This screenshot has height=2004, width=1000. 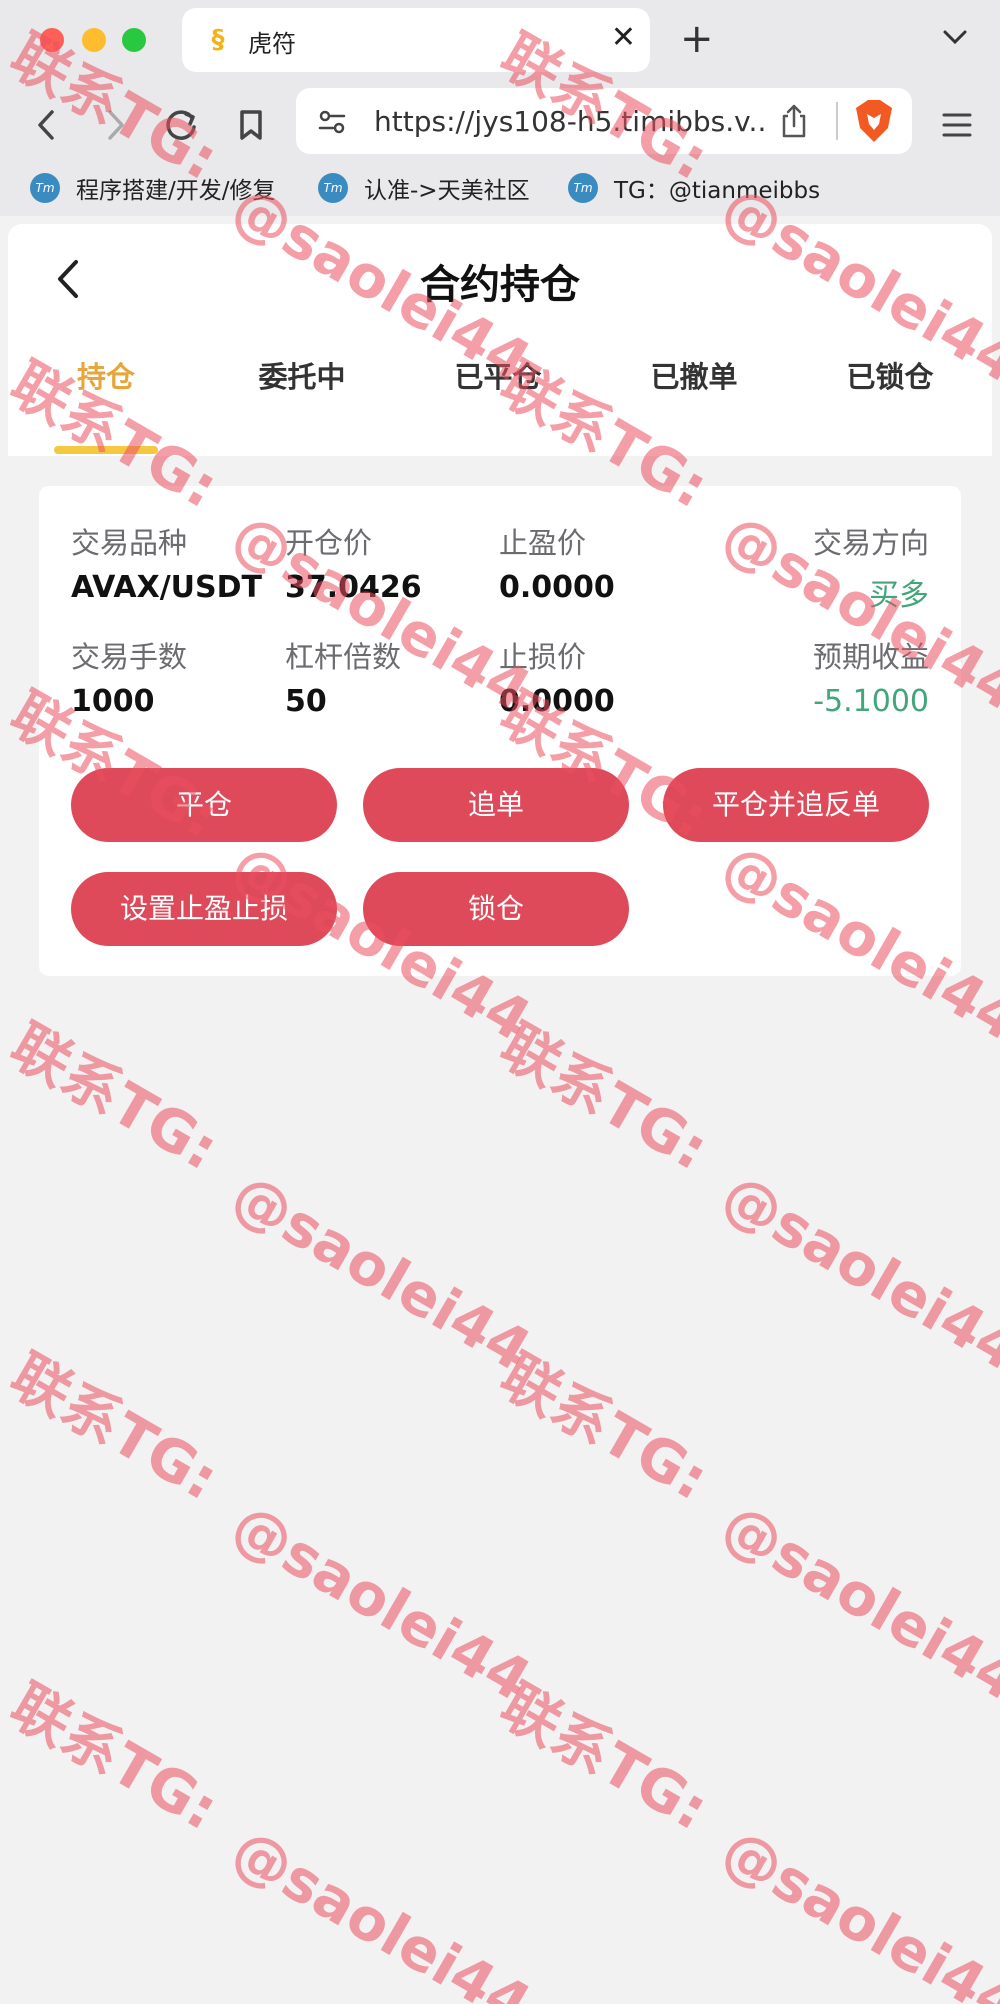 What do you see at coordinates (498, 375) in the screenshot?
I see `tab-closed: 已平仓` at bounding box center [498, 375].